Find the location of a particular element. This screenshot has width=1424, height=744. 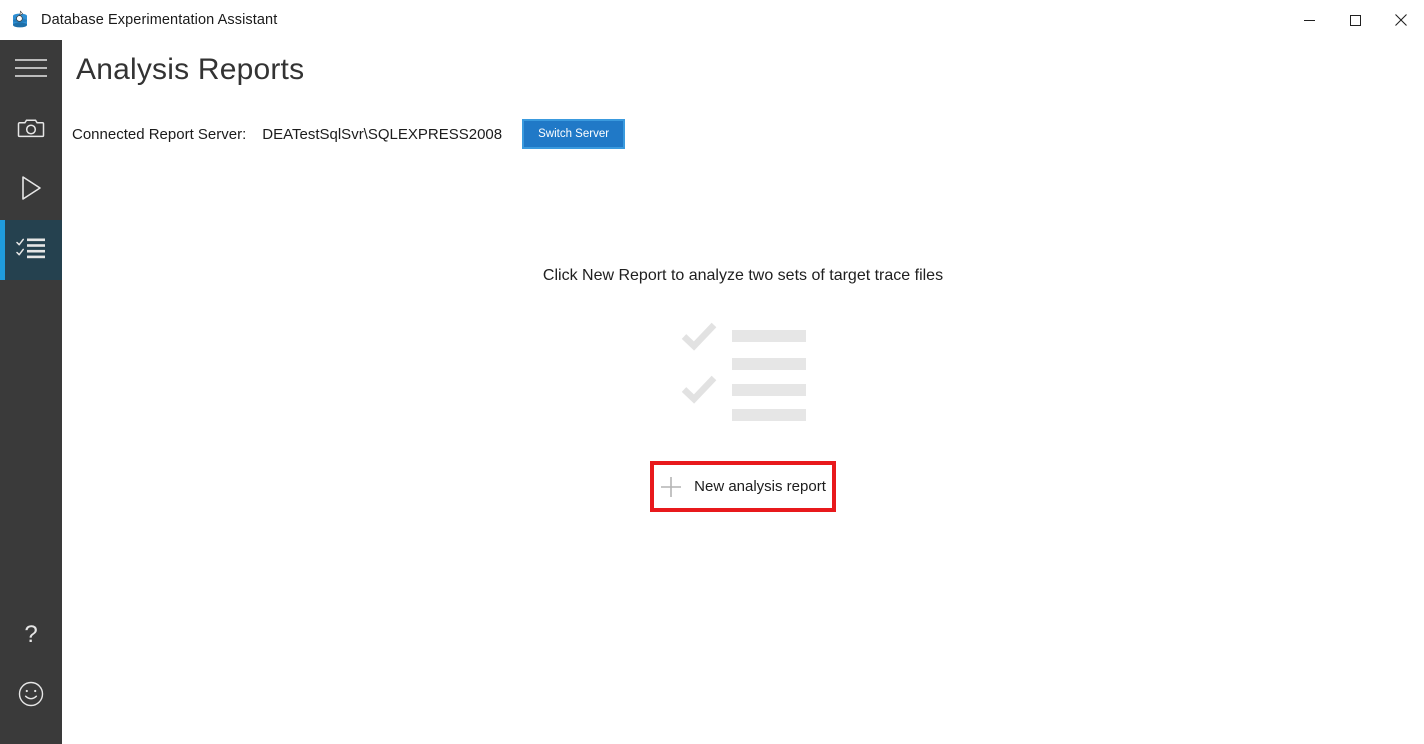

close-button is located at coordinates (1401, 20).